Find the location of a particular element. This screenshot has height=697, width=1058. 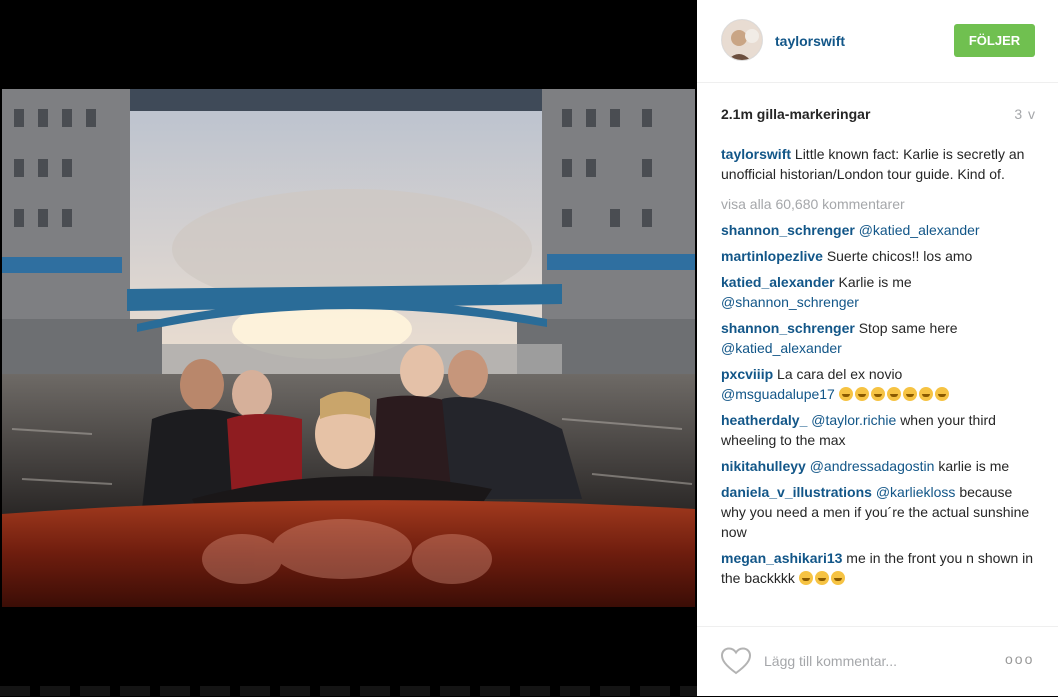

comment-username: martinlopezlive is located at coordinates (772, 256).